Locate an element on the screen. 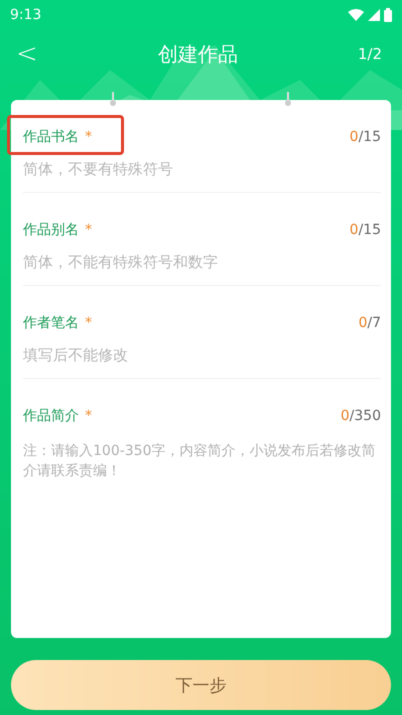 This screenshot has height=715, width=402. page-title: 创建作品 is located at coordinates (198, 54).